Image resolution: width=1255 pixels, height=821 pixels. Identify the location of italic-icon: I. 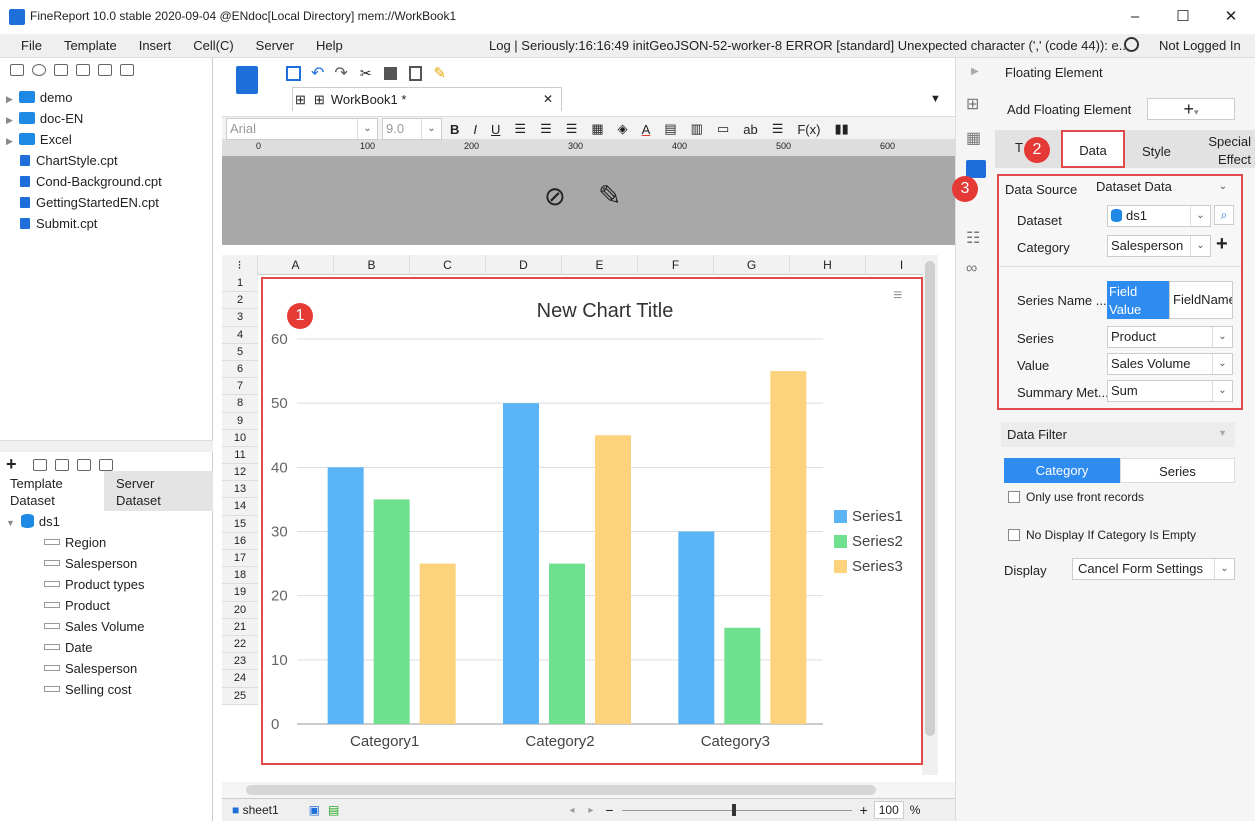
(475, 129).